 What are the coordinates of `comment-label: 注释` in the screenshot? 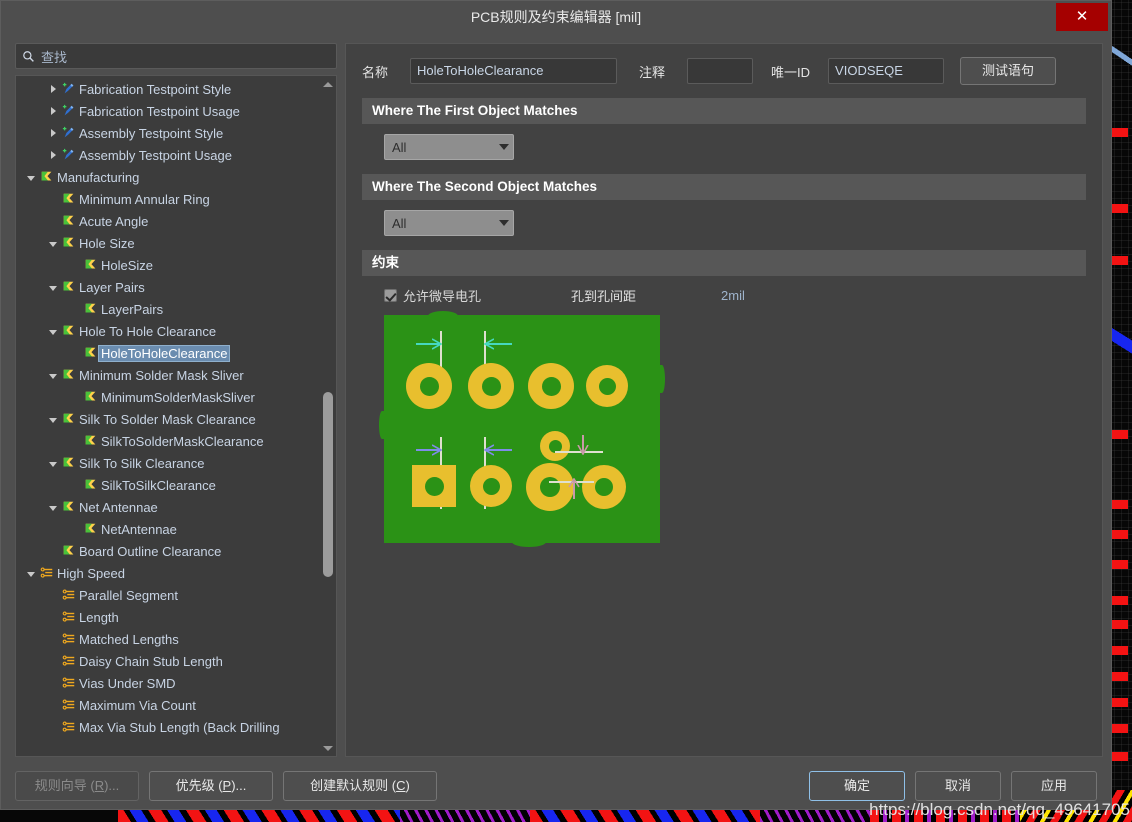 It's located at (652, 72).